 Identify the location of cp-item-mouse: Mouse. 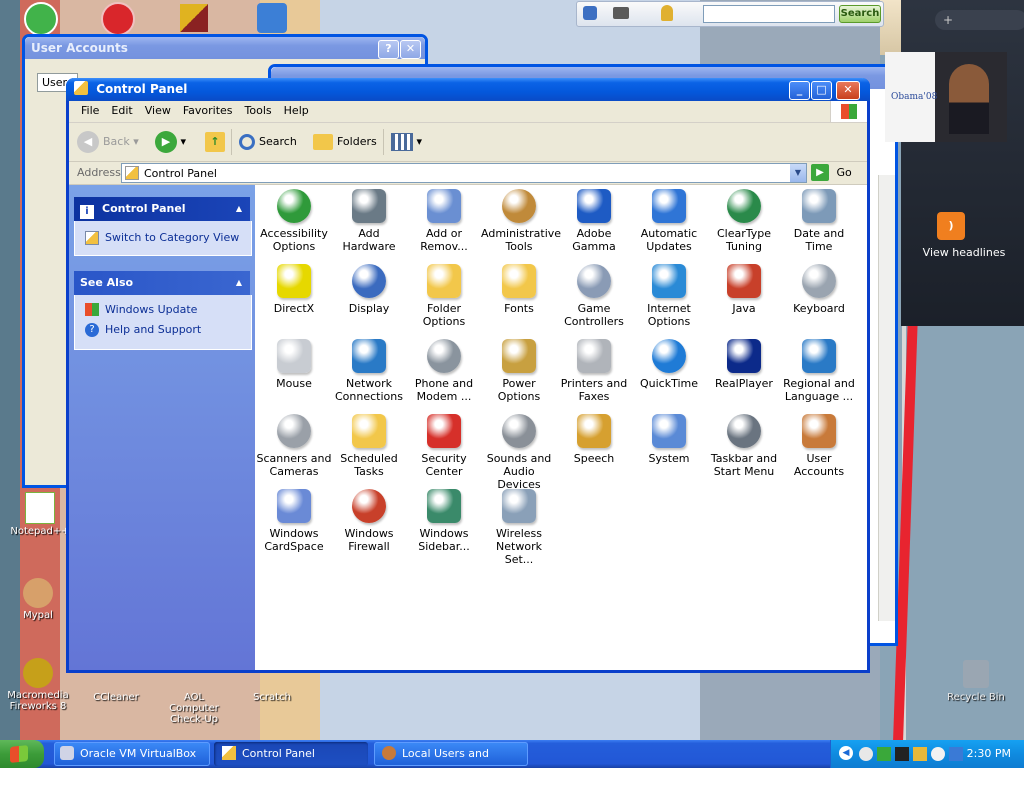
(294, 364).